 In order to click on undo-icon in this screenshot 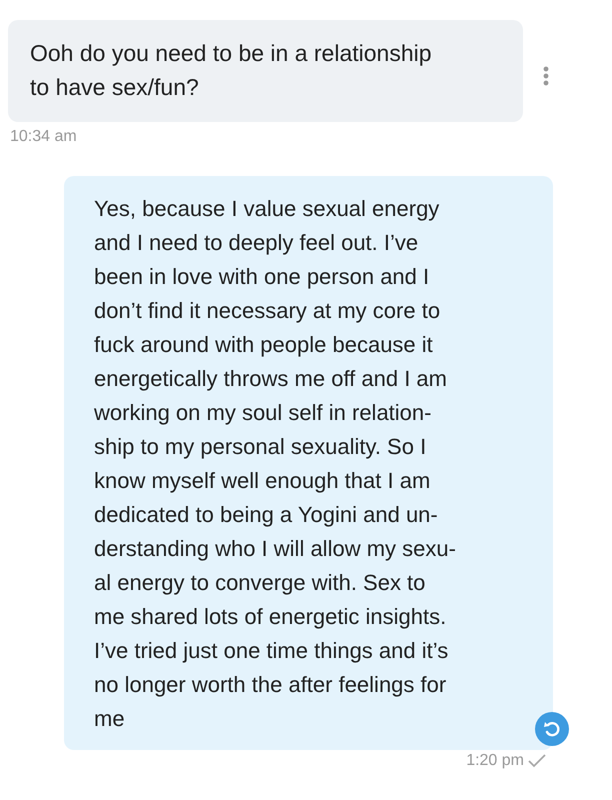, I will do `click(552, 729)`.